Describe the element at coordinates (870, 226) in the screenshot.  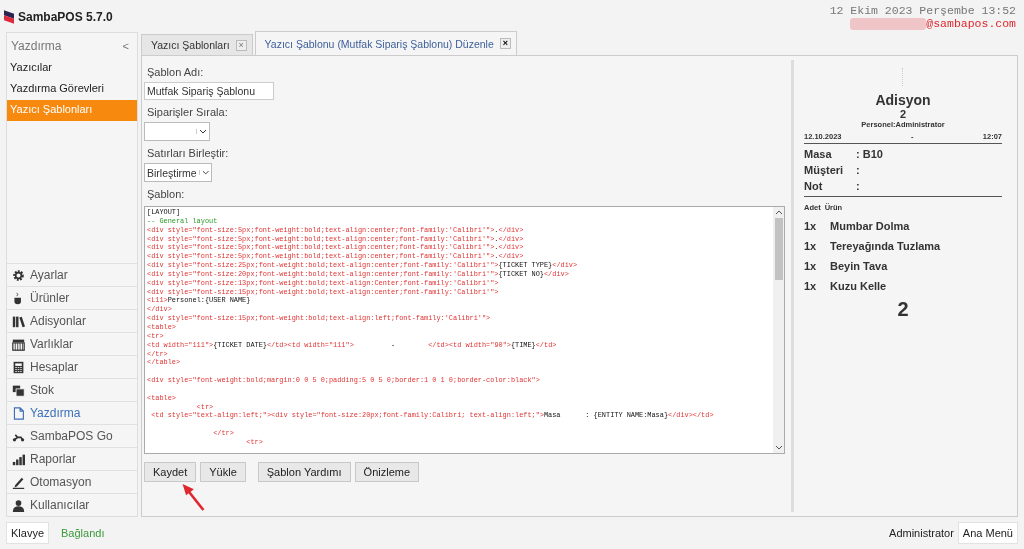
I see `item-name: Mumbar Dolma` at that location.